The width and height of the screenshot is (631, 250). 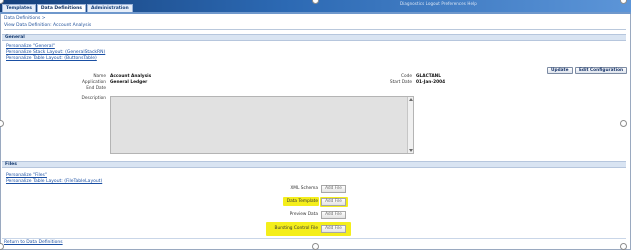 What do you see at coordinates (96, 88) in the screenshot?
I see `end-date-label: End Date` at bounding box center [96, 88].